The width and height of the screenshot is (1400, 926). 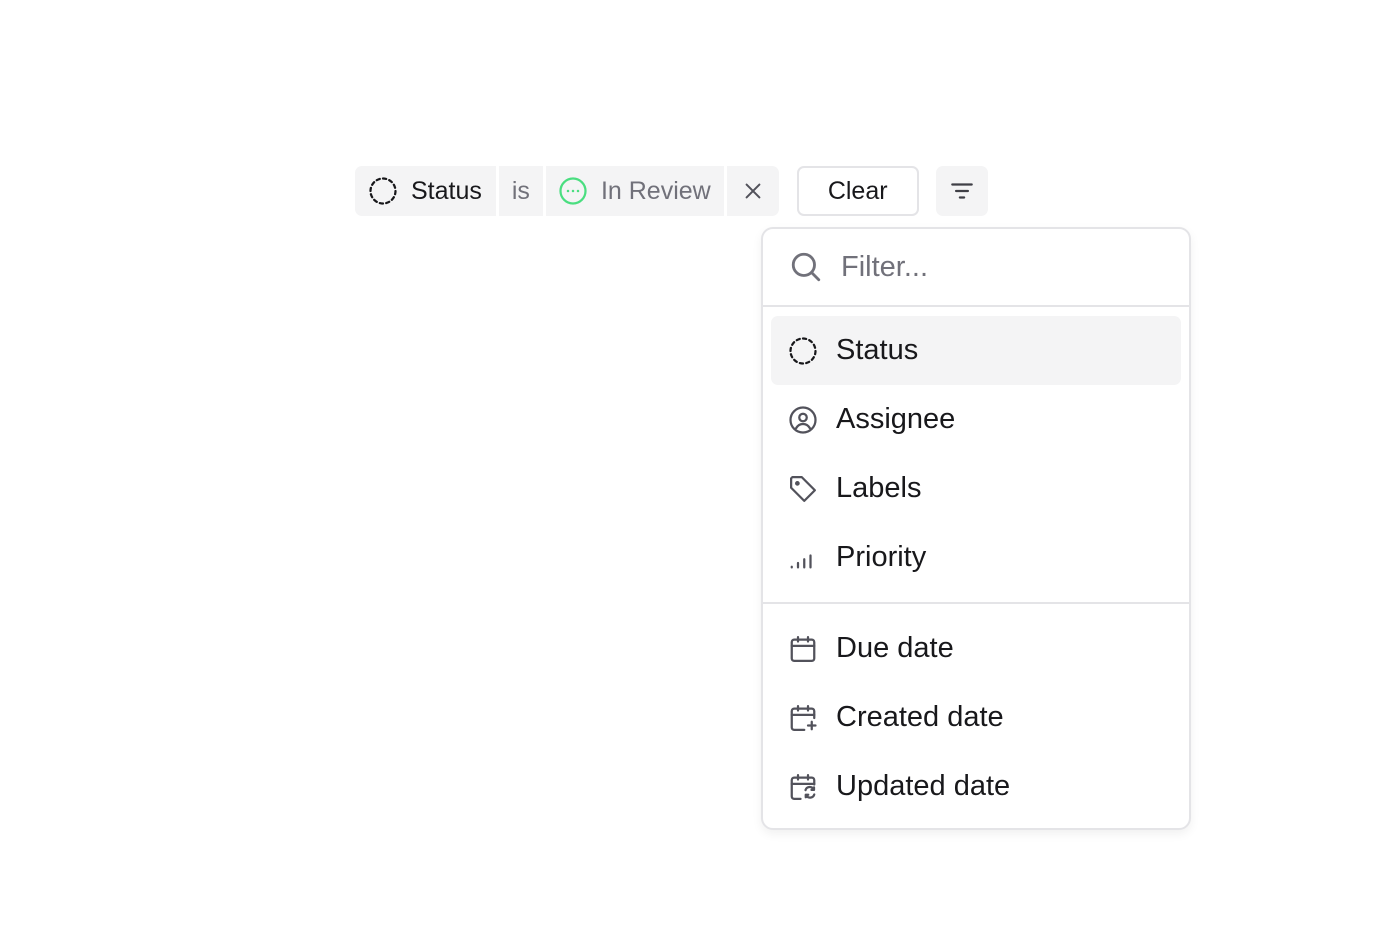 I want to click on menu-item-labels: Labels, so click(x=976, y=488).